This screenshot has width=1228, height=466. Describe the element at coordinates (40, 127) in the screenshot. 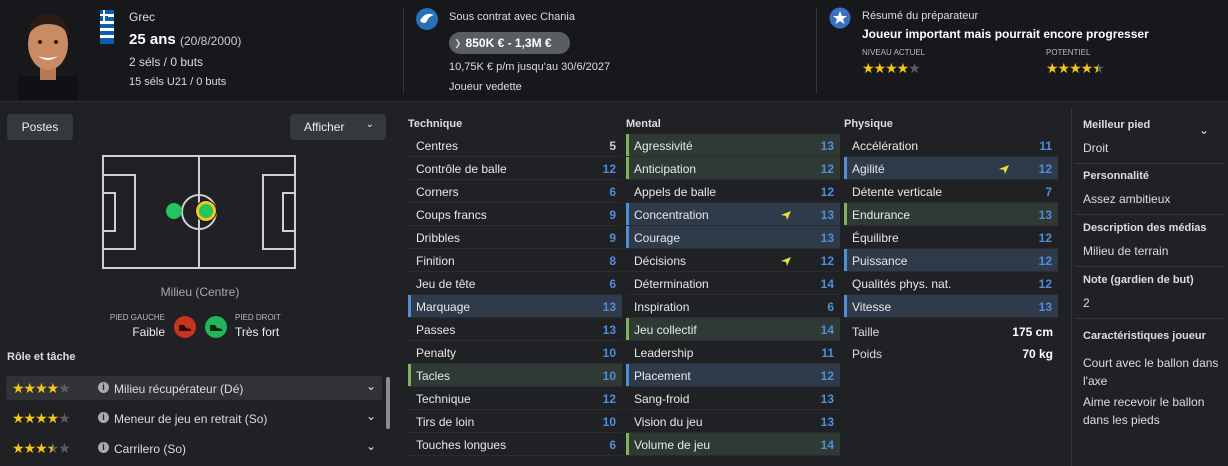

I see `positions-button: Postes` at that location.